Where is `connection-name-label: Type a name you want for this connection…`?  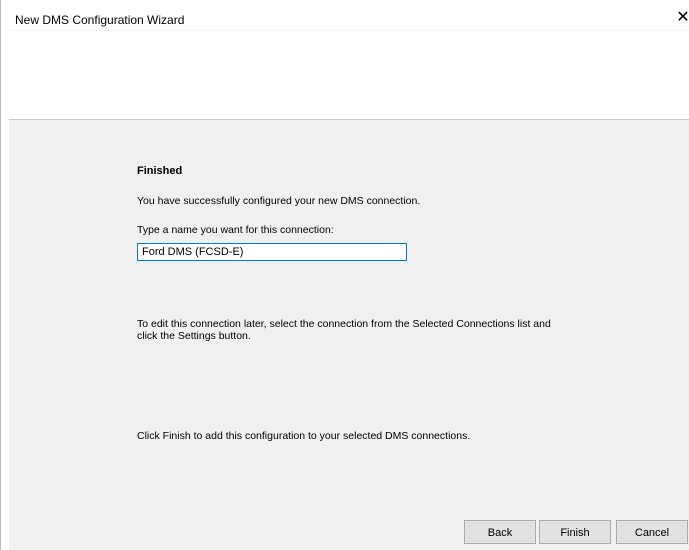
connection-name-label: Type a name you want for this connection… is located at coordinates (235, 230).